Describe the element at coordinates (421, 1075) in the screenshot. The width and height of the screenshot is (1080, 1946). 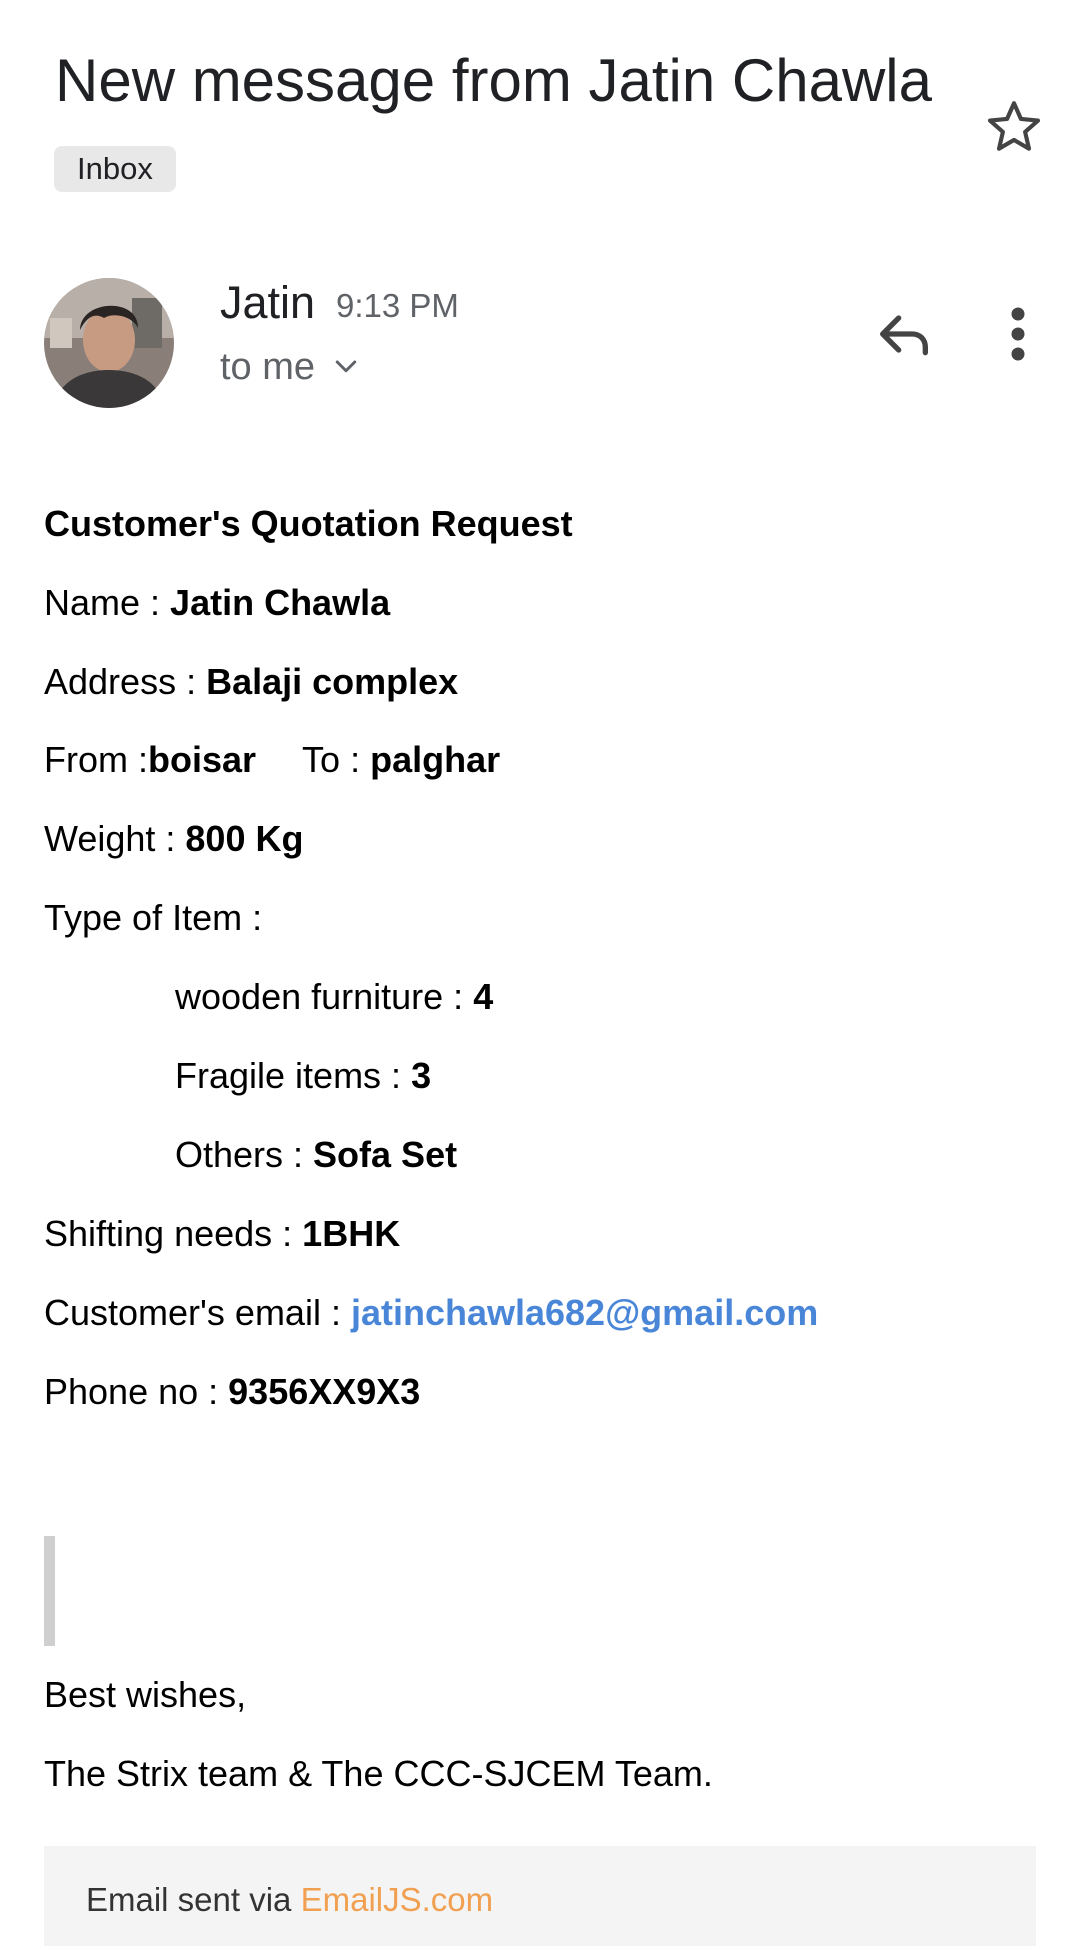
I see `item-value: 3` at that location.